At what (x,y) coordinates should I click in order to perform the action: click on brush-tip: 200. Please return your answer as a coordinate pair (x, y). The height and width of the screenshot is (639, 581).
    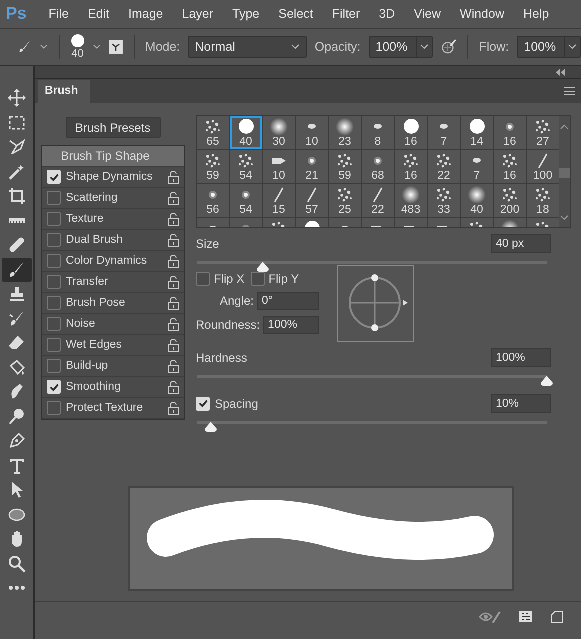
    Looking at the image, I should click on (510, 200).